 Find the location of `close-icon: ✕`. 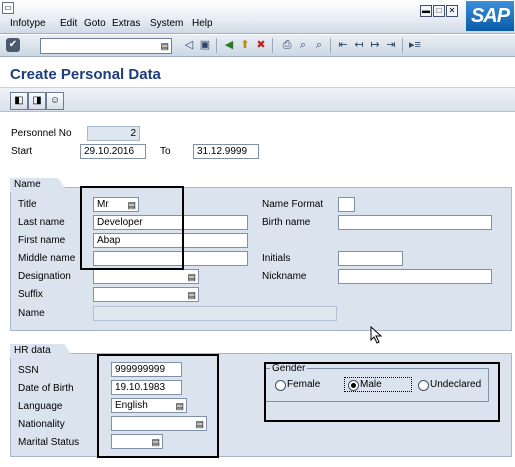

close-icon: ✕ is located at coordinates (452, 11).